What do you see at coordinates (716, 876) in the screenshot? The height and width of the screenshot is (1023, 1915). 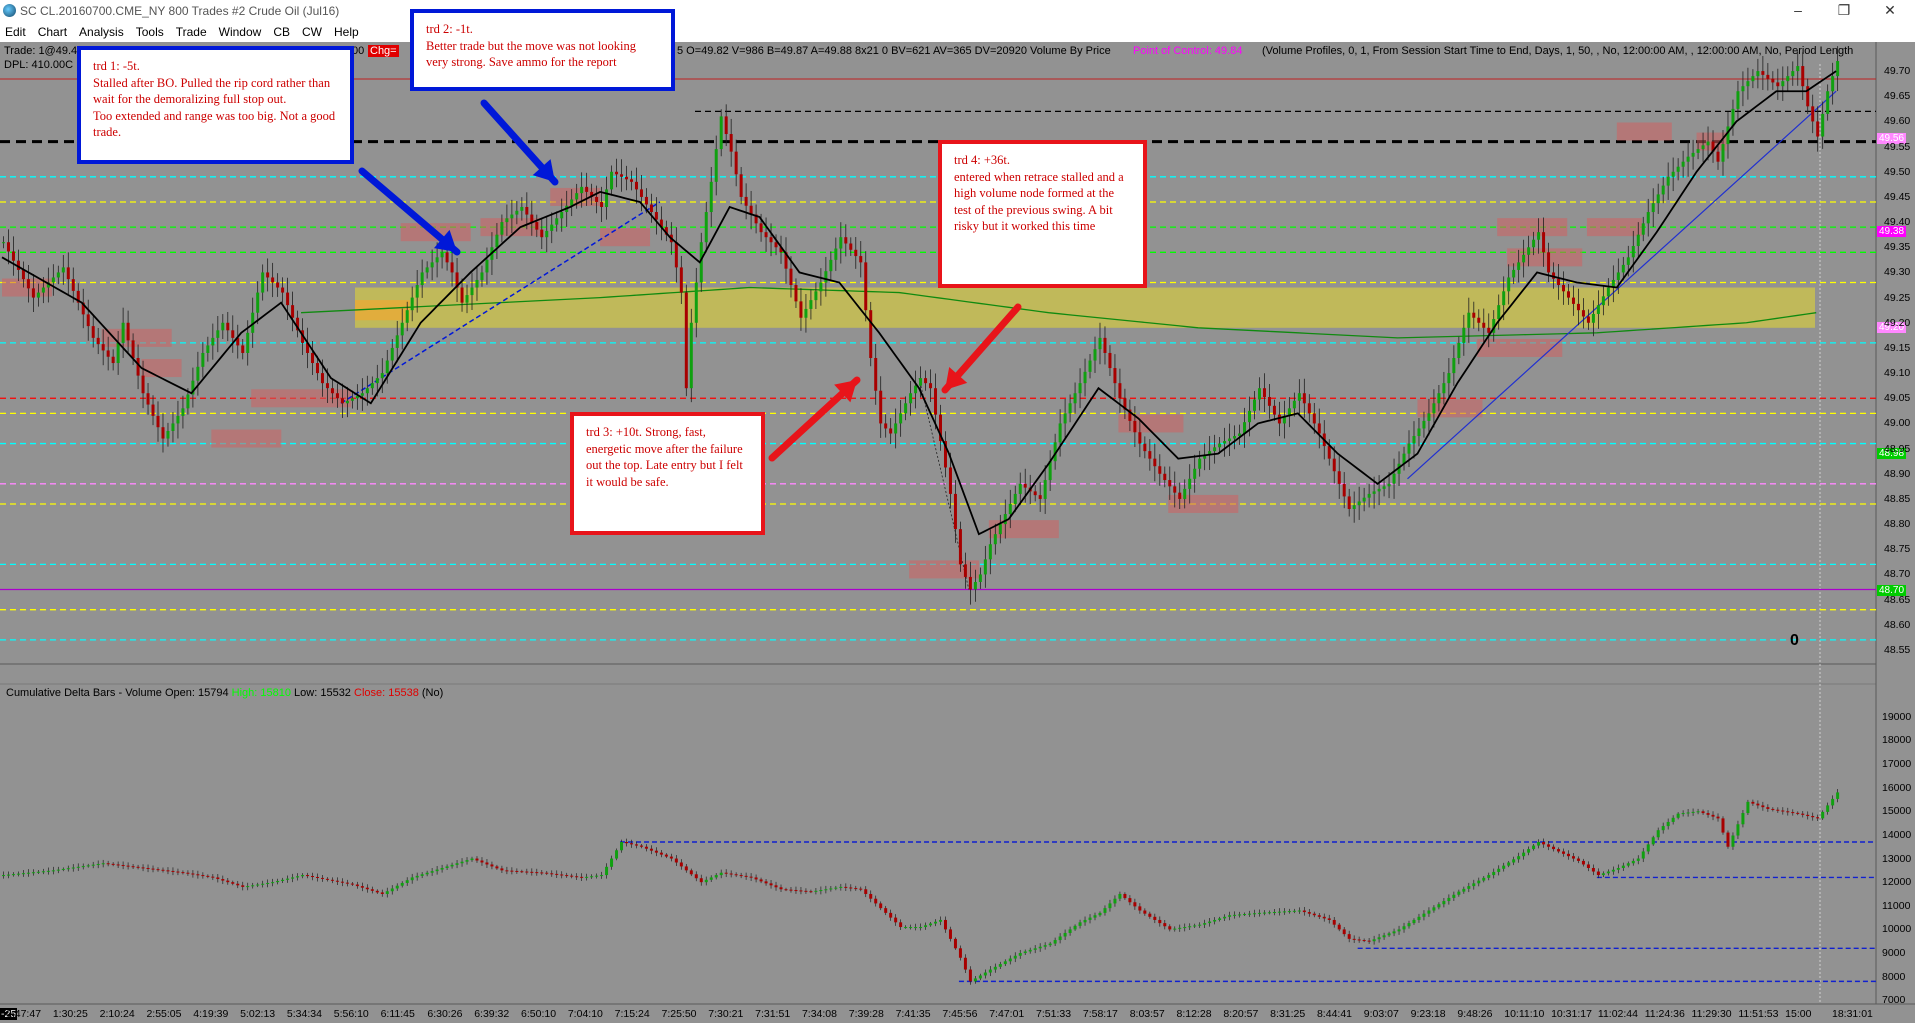 I see `delta-bar-71.5` at bounding box center [716, 876].